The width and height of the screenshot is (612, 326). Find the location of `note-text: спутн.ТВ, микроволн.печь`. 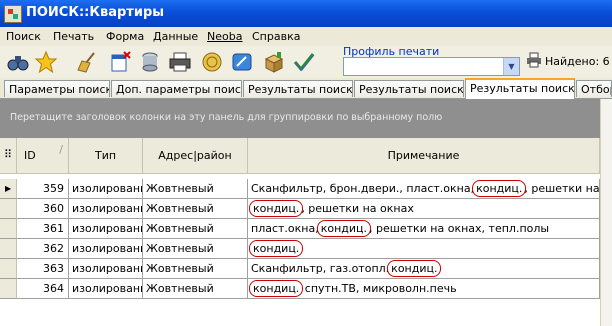

note-text: спутн.ТВ, микроволн.печь is located at coordinates (379, 288).